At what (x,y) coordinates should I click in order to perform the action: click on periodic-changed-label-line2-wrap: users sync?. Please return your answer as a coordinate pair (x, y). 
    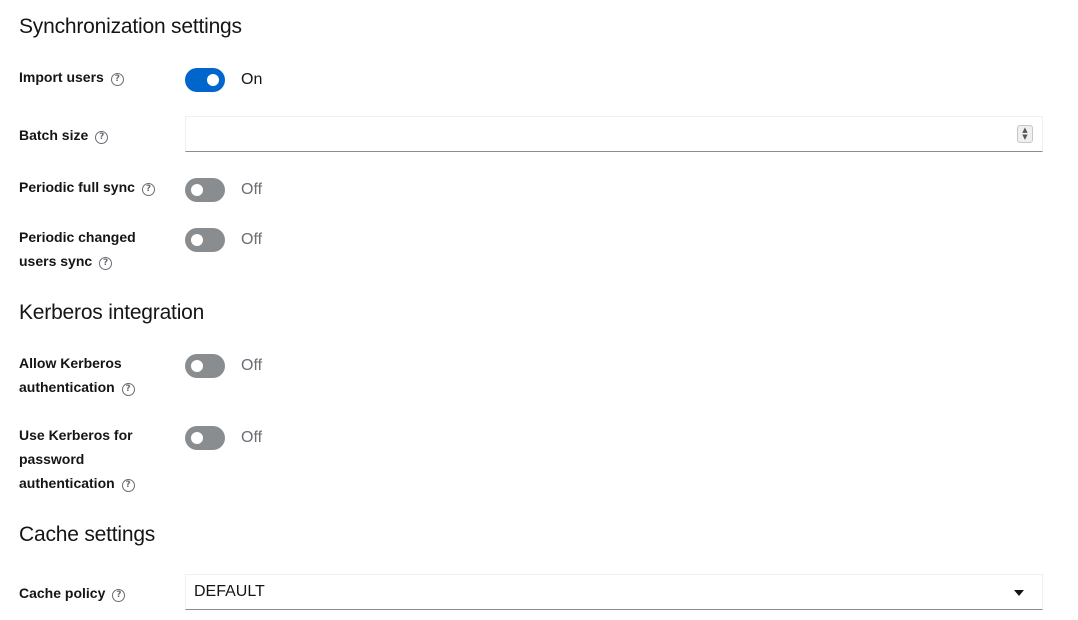
    Looking at the image, I should click on (94, 261).